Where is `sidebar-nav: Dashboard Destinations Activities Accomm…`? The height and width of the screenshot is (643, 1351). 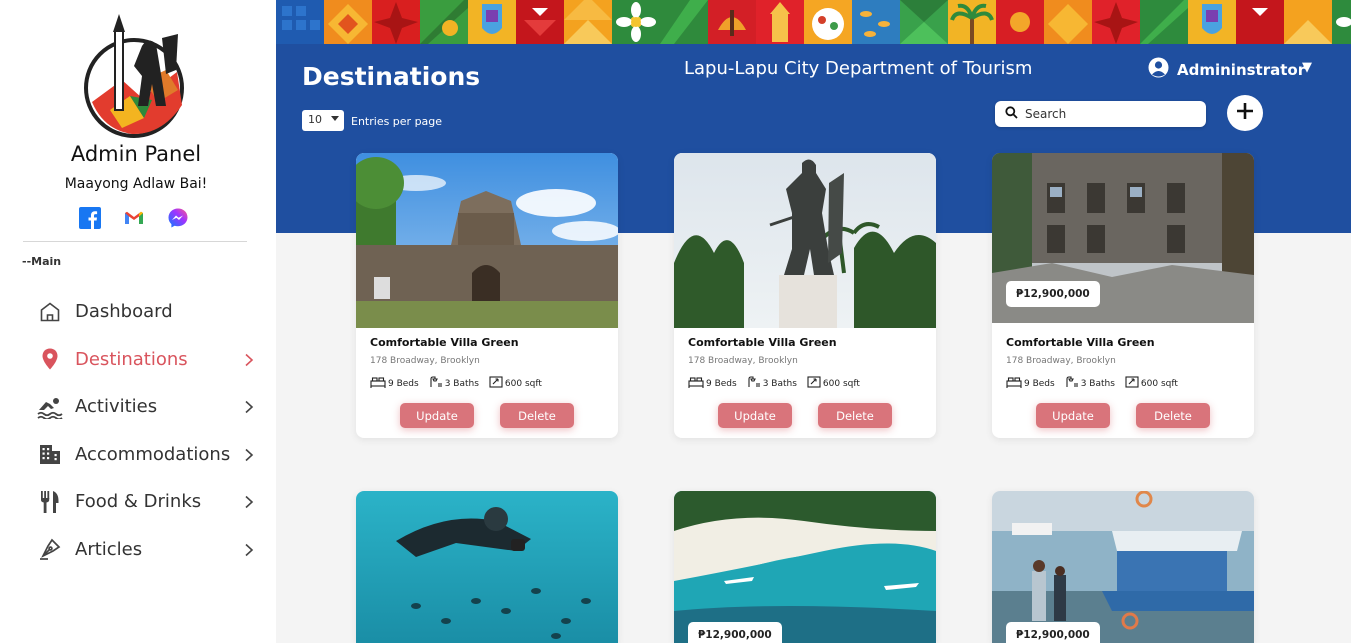
sidebar-nav: Dashboard Destinations Activities Accomm… is located at coordinates (148, 430).